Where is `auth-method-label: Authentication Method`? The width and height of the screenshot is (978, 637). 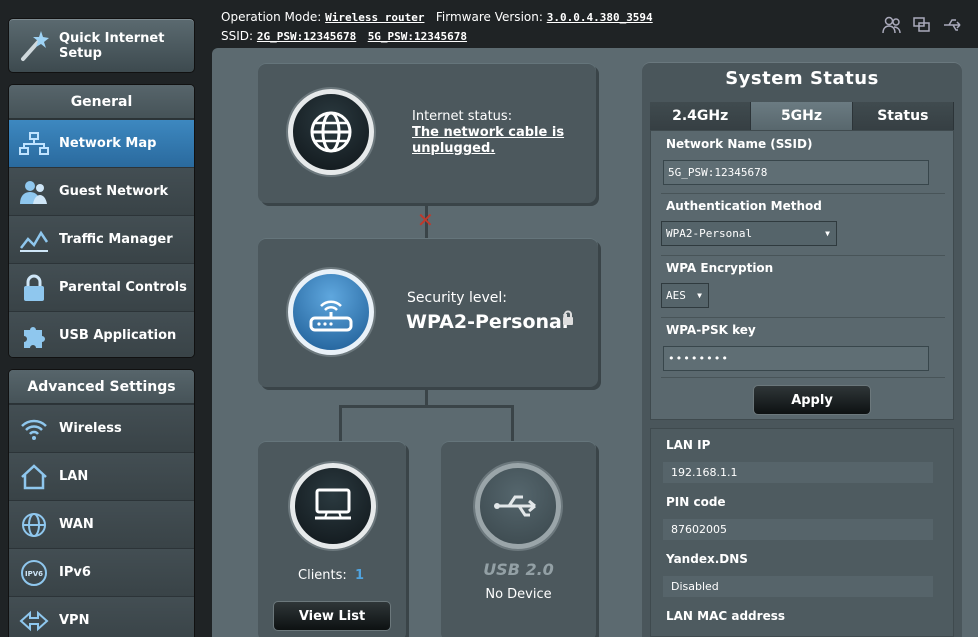
auth-method-label: Authentication Method is located at coordinates (744, 206).